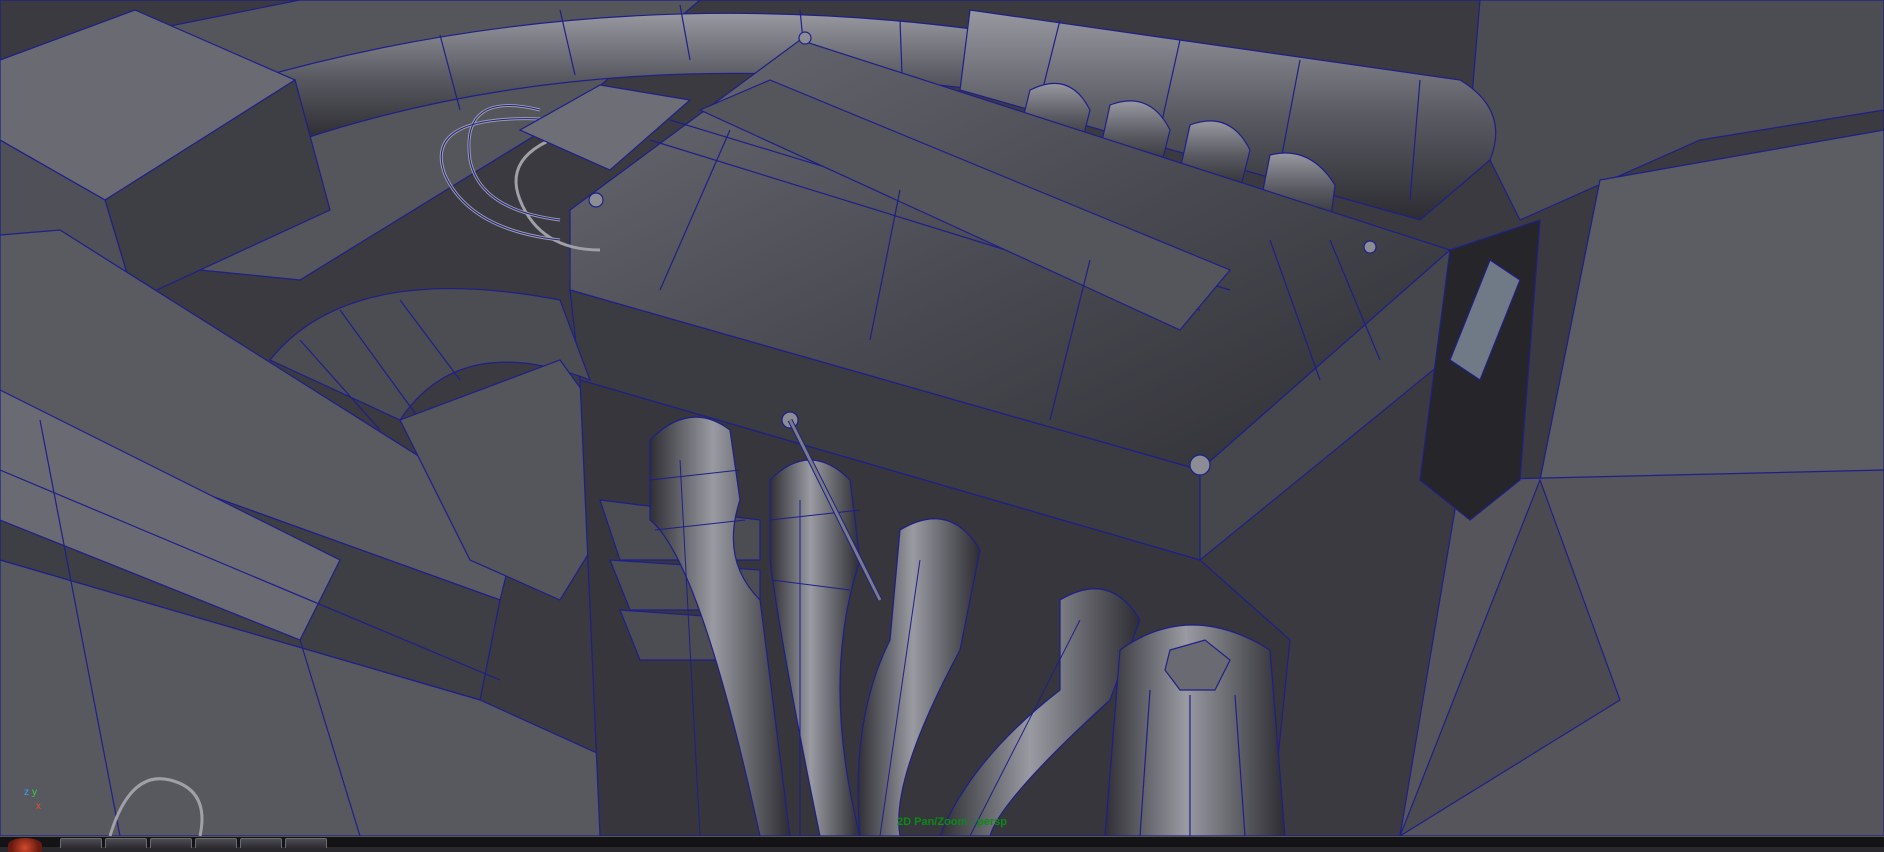 The width and height of the screenshot is (1884, 852). I want to click on axis-z-label: z, so click(26, 792).